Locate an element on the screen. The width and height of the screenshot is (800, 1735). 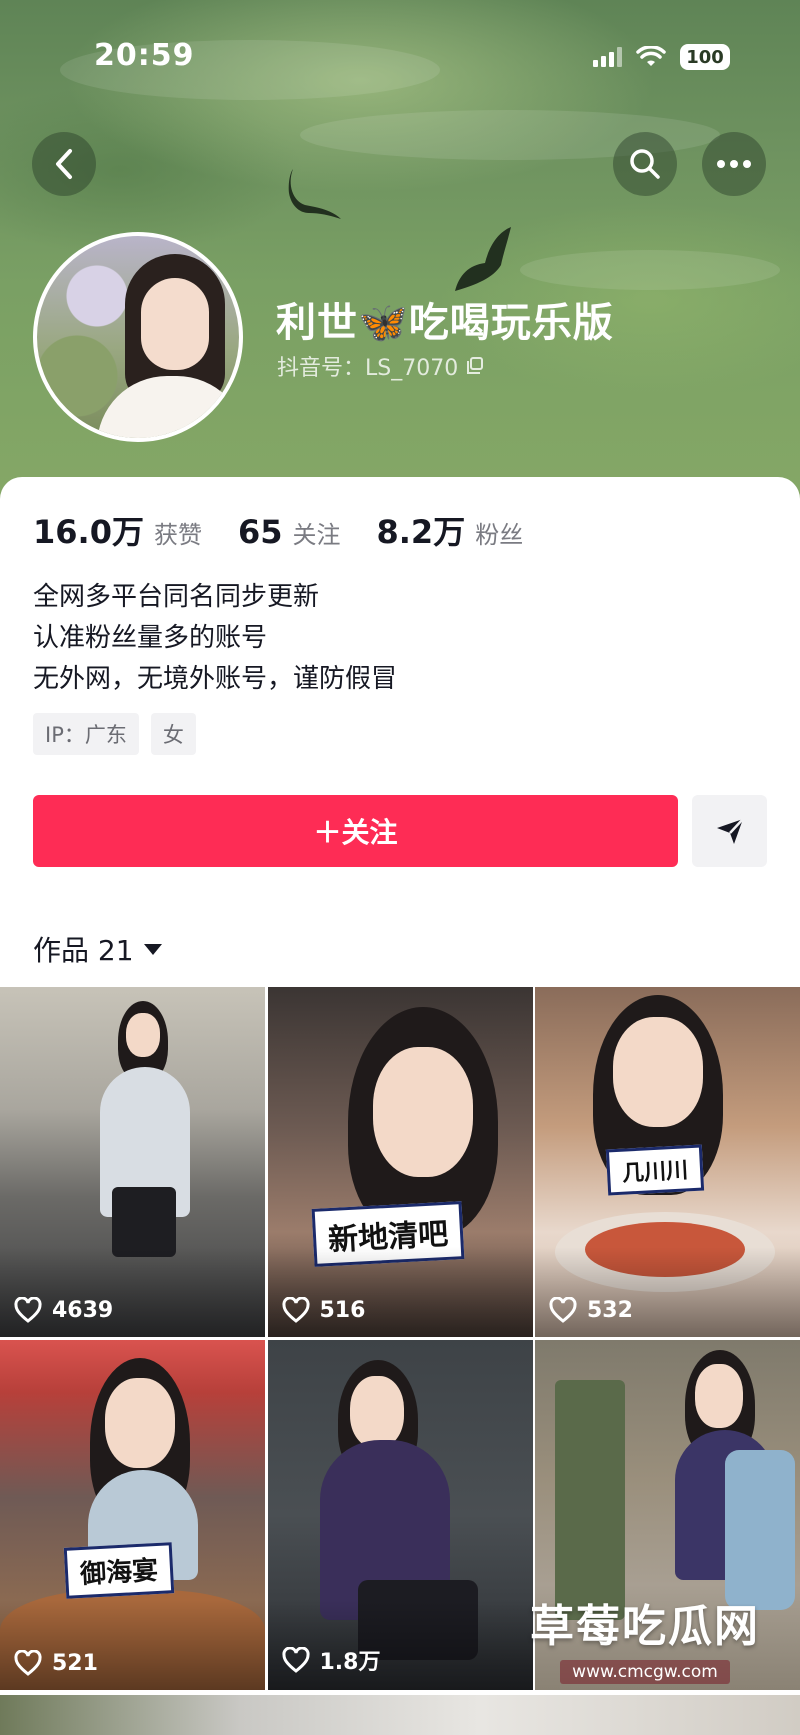
profile-bio: 全网多平台同名同步更新 认准粉丝量多的账号 无外网，无境外账号，谨防假冒 is located at coordinates (215, 638).